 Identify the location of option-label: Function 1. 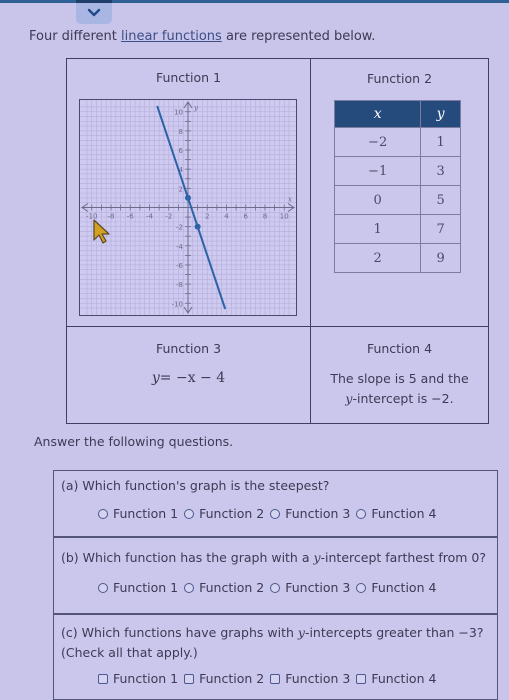
(146, 587).